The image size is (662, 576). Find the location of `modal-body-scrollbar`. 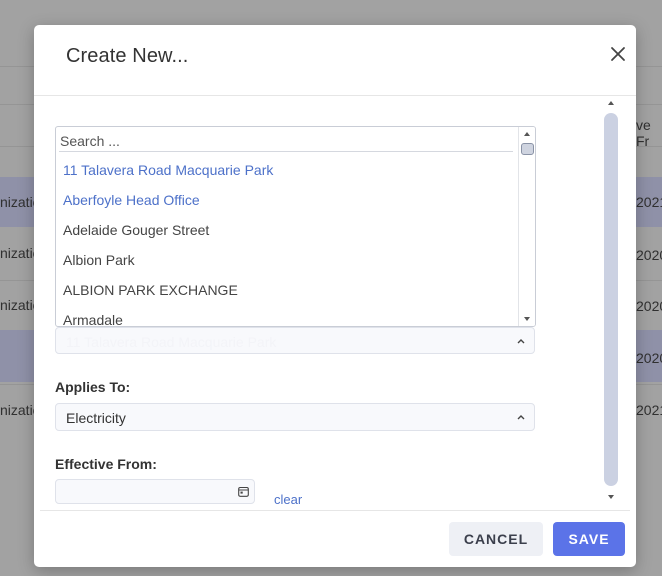

modal-body-scrollbar is located at coordinates (610, 302).